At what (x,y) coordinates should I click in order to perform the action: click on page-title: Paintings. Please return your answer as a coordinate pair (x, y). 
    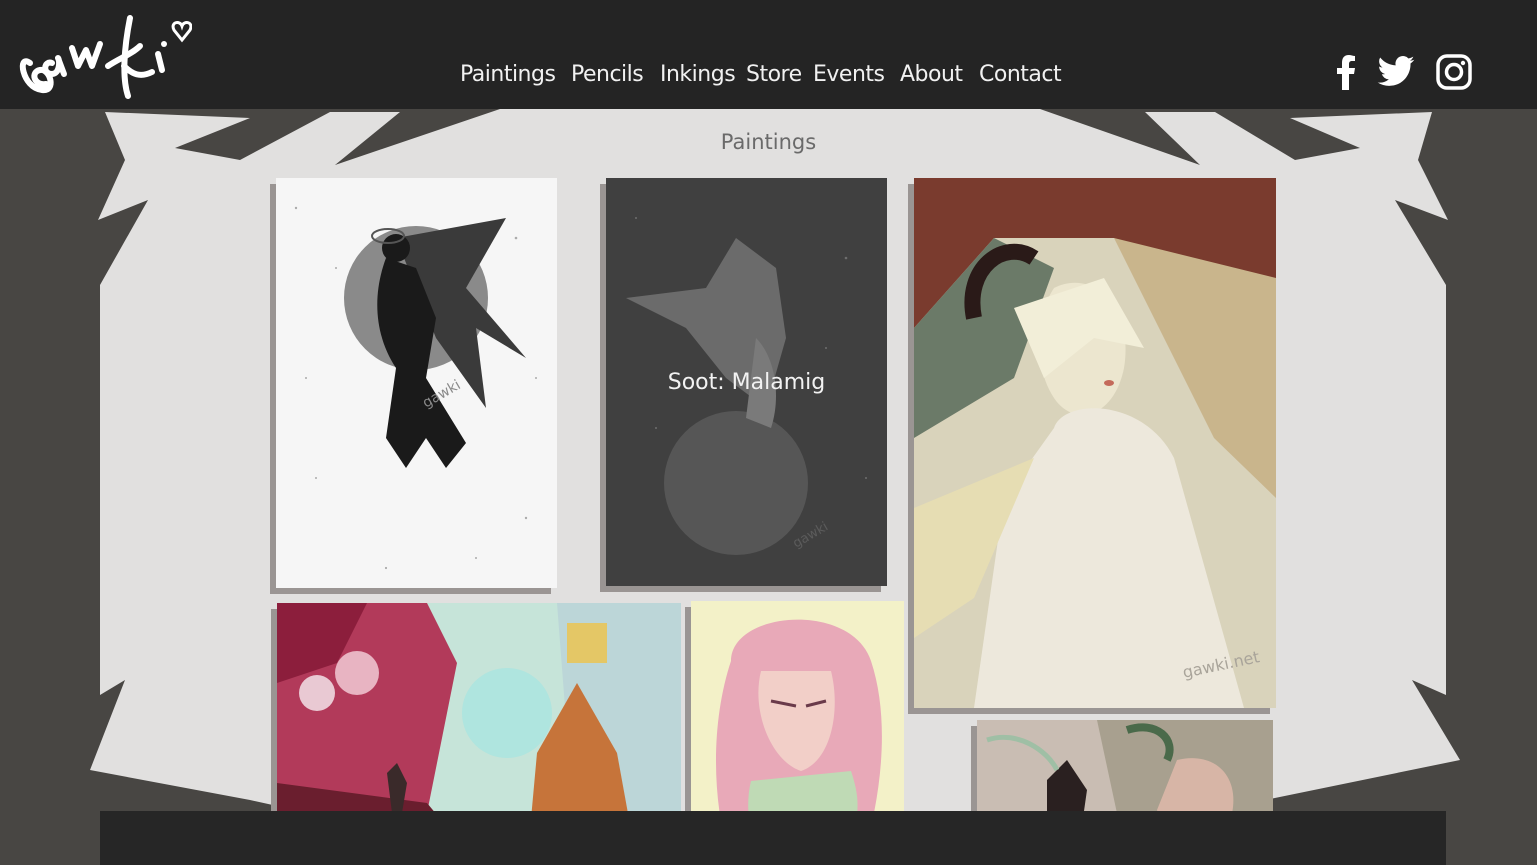
    Looking at the image, I should click on (768, 142).